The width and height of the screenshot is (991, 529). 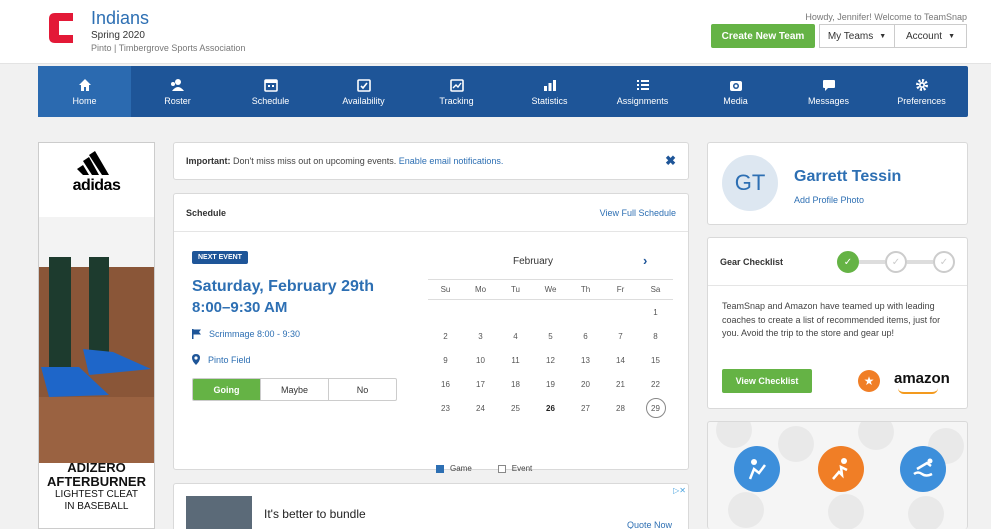 What do you see at coordinates (752, 262) in the screenshot?
I see `gear-title: Gear Checklist` at bounding box center [752, 262].